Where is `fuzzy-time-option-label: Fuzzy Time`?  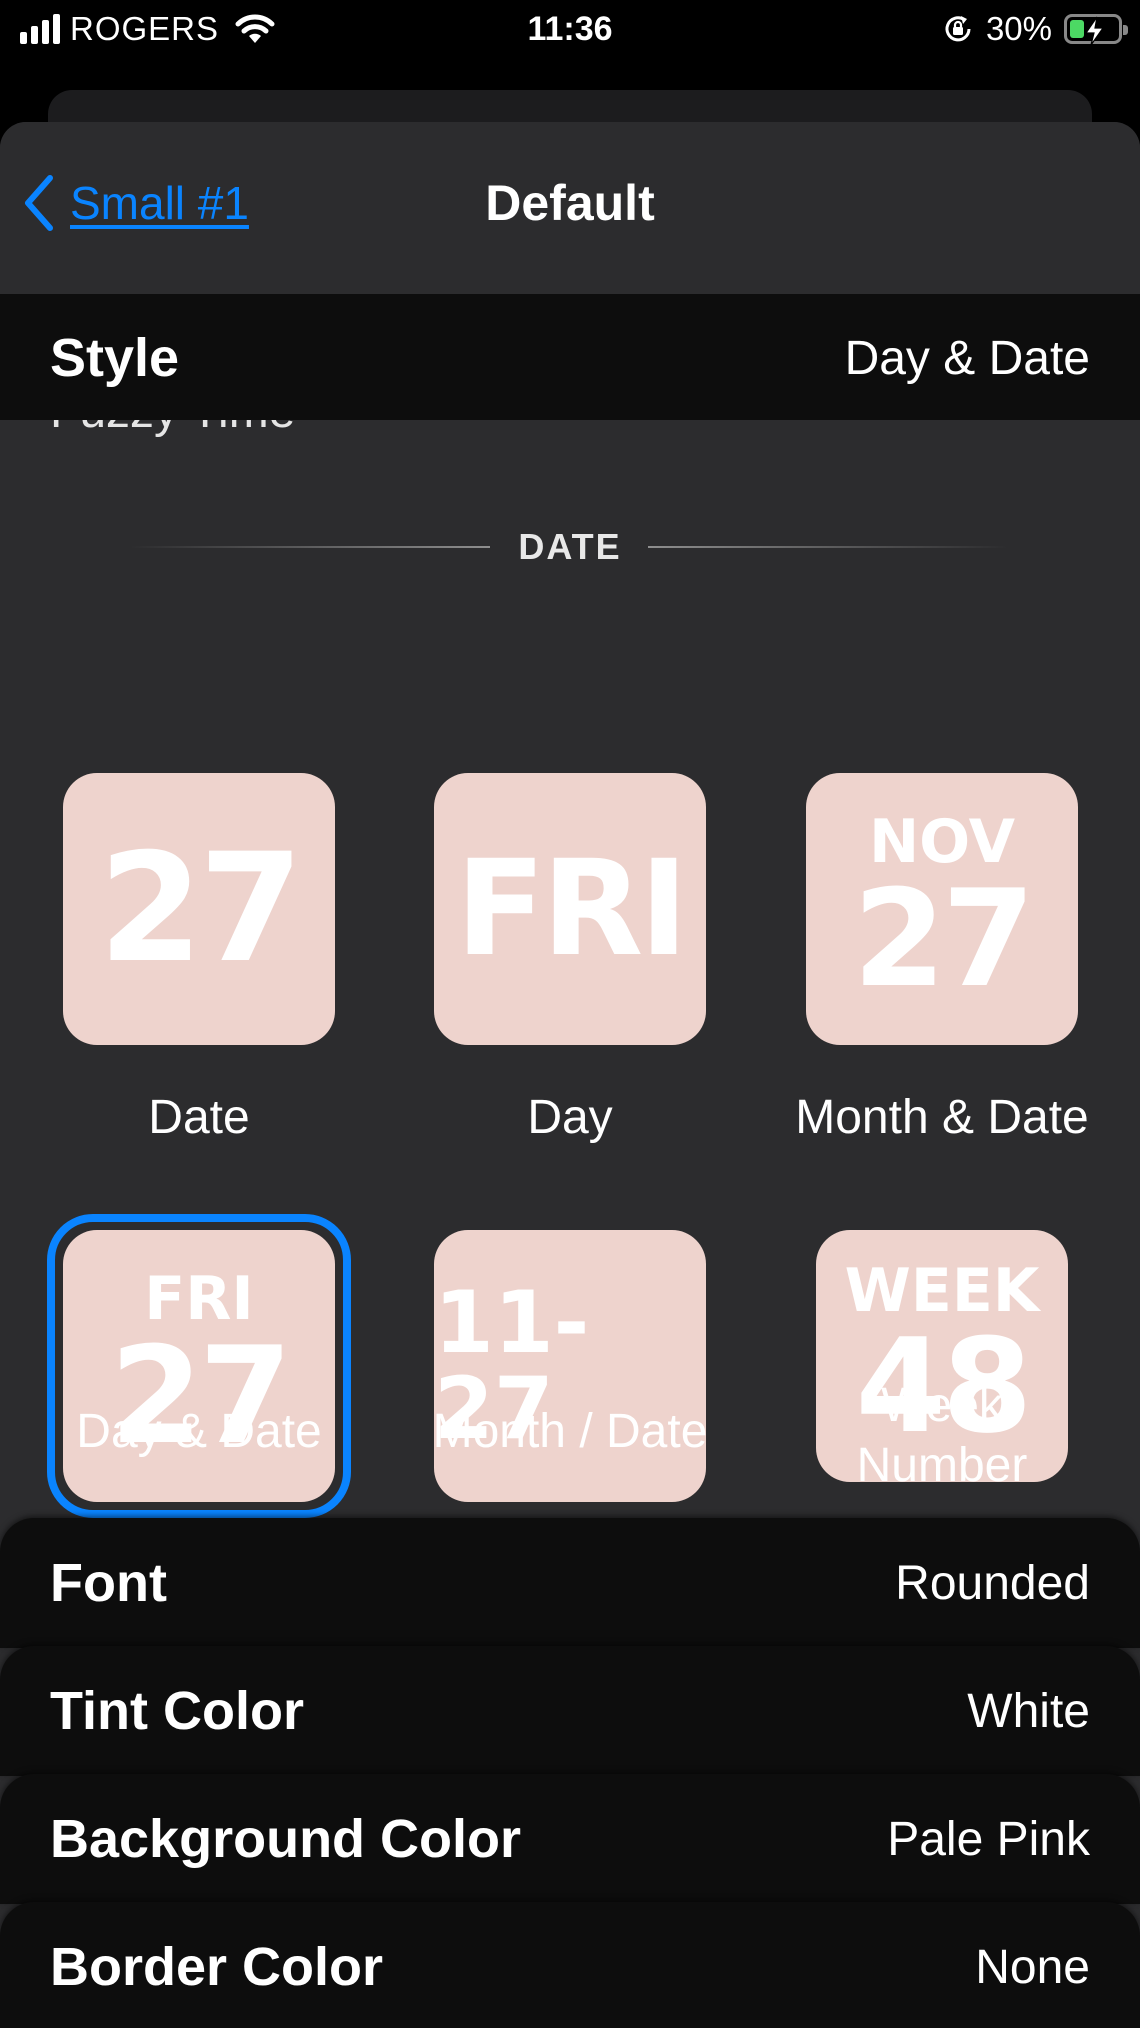 fuzzy-time-option-label: Fuzzy Time is located at coordinates (172, 429).